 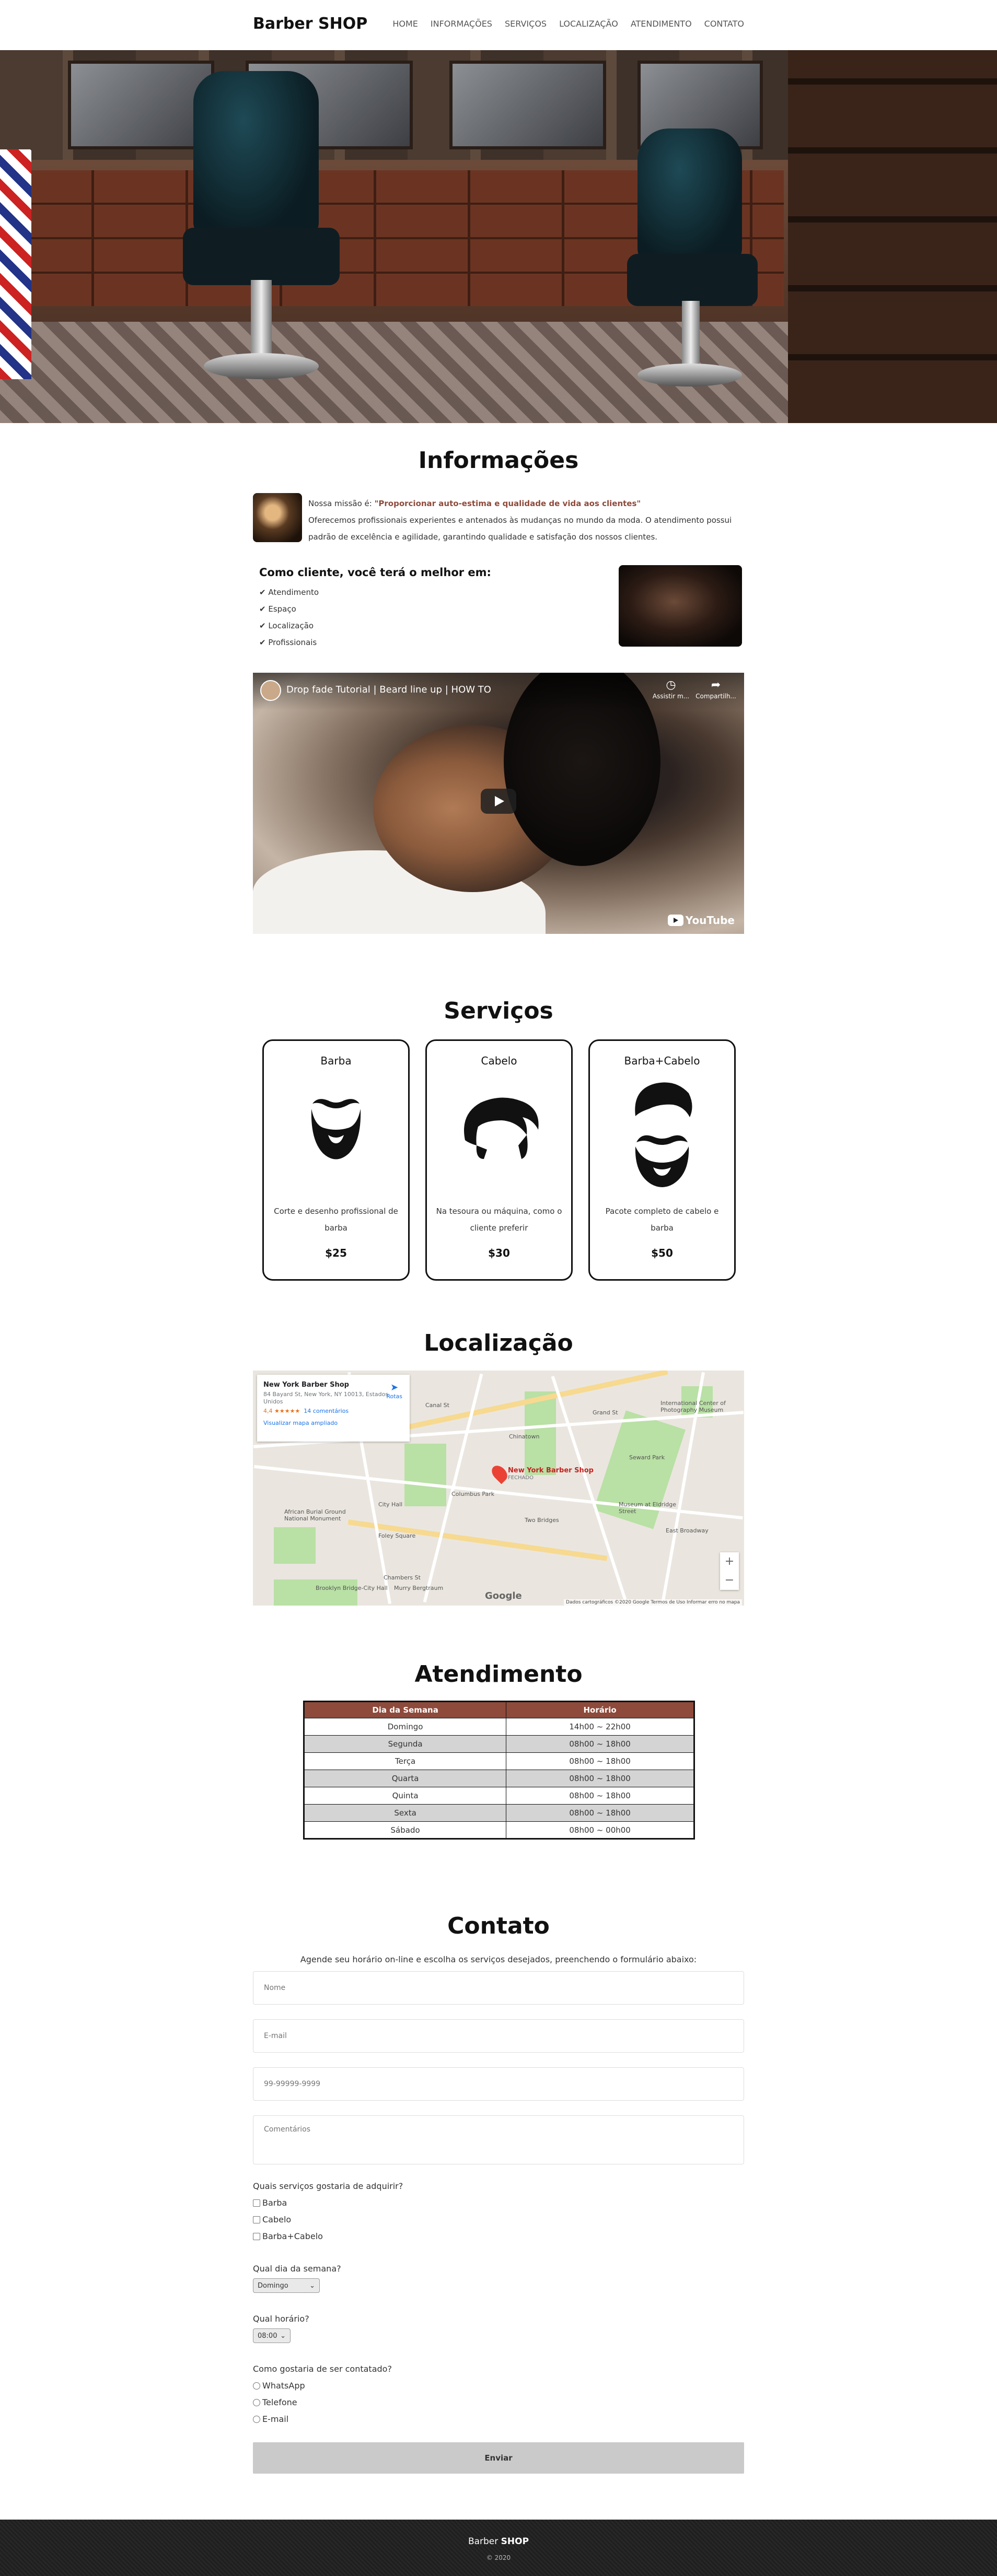 I want to click on nav-item-services: SERVIÇOS, so click(x=526, y=24).